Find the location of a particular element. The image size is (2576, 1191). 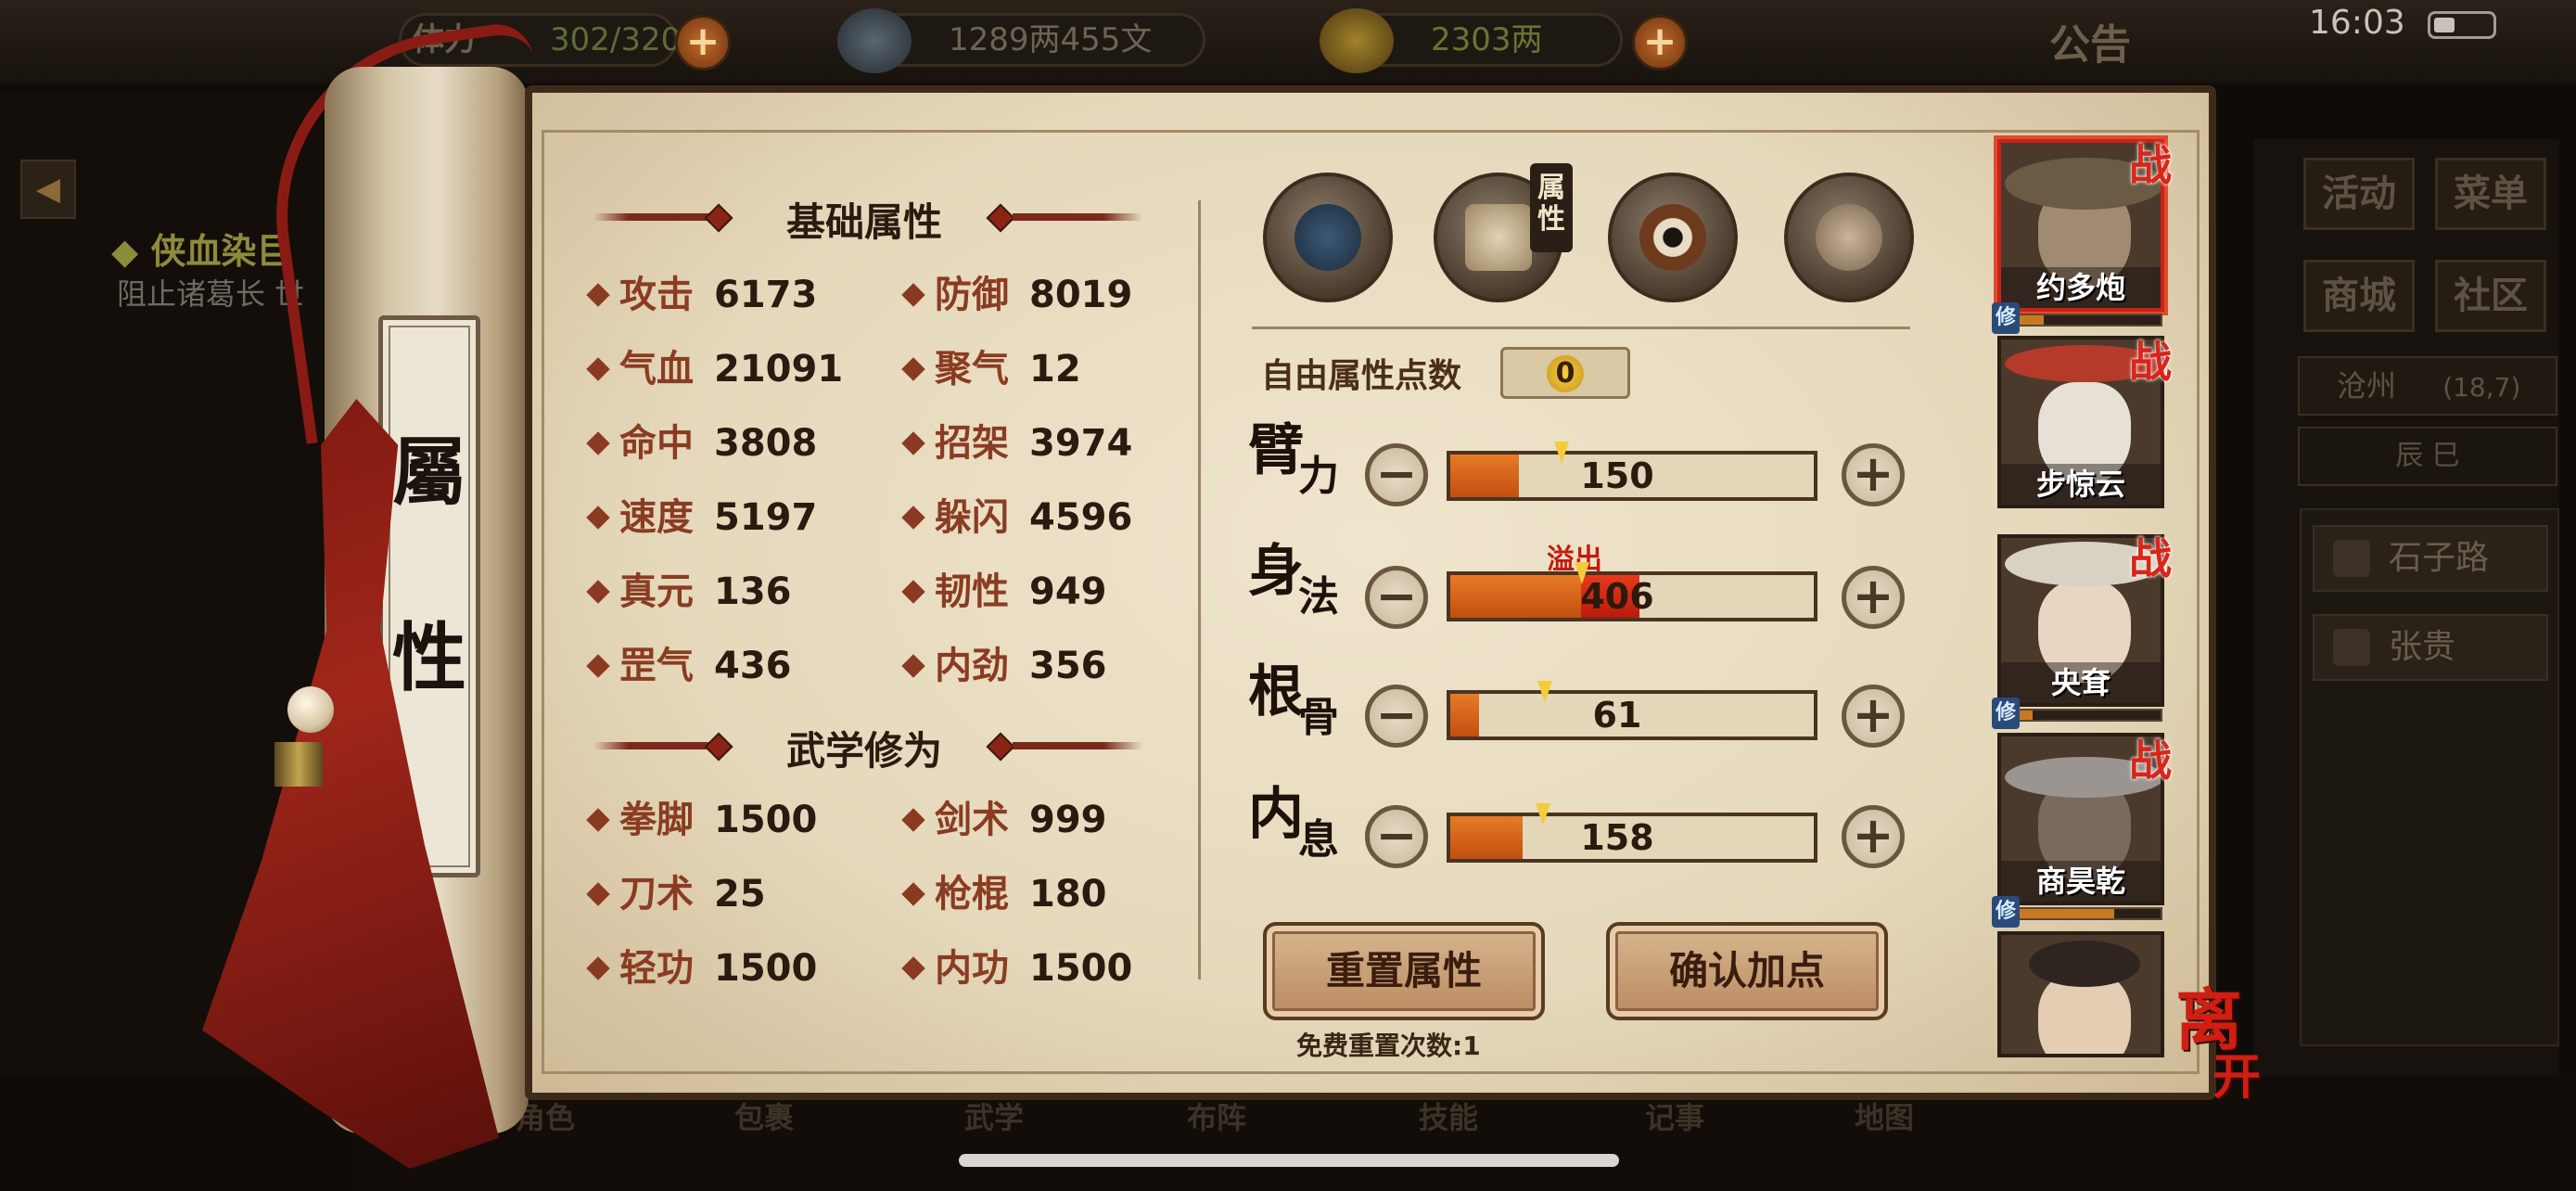

npc-item: 张贵 is located at coordinates (2431, 647).